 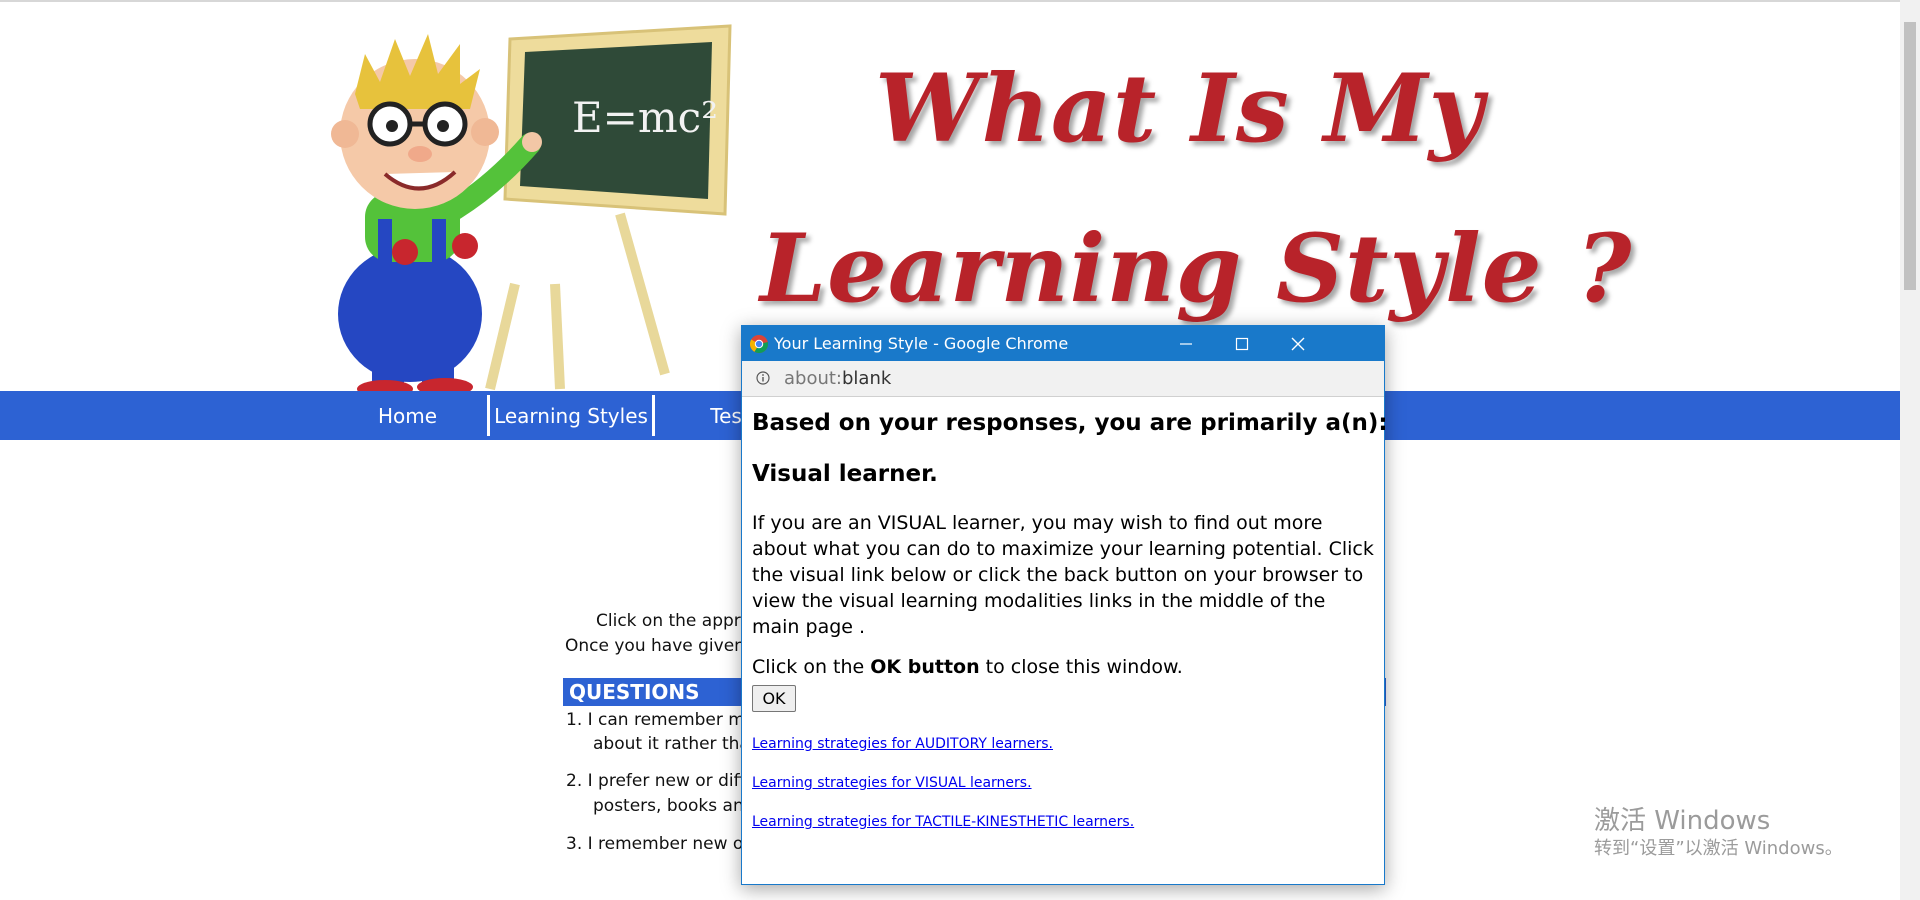 What do you see at coordinates (1081, 667) in the screenshot?
I see `close-instruction-suffix: to close this window.` at bounding box center [1081, 667].